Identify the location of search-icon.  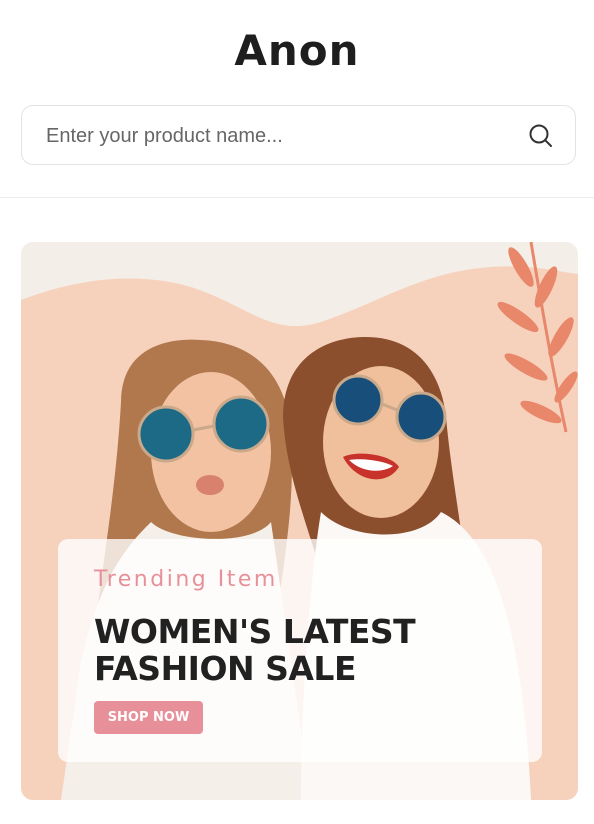
(540, 135).